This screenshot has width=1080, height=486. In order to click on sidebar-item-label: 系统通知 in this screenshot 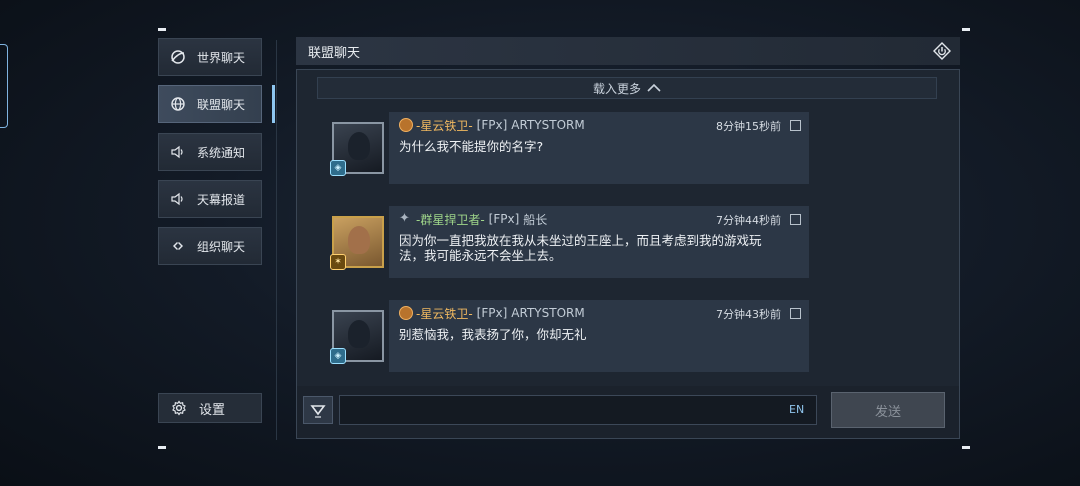, I will do `click(221, 152)`.